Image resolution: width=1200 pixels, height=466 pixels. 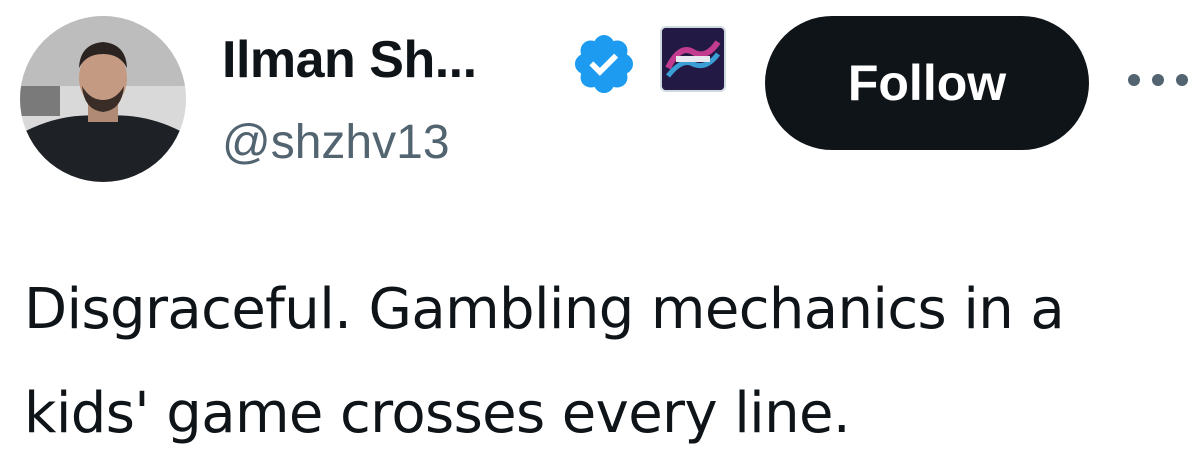 I want to click on more-dots-icon, so click(x=1158, y=80).